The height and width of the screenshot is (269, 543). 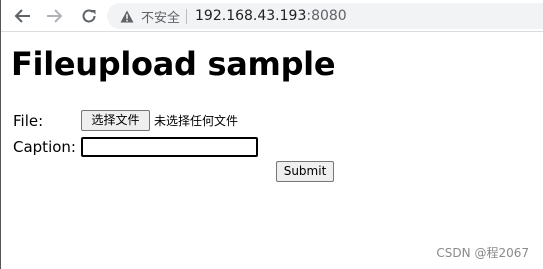 What do you see at coordinates (127, 16) in the screenshot?
I see `warning-icon` at bounding box center [127, 16].